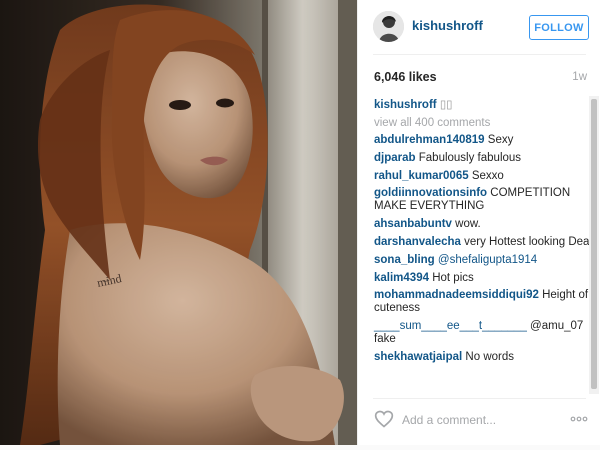  Describe the element at coordinates (485, 123) in the screenshot. I see `view-all-comments-link: view all 400 comments` at that location.